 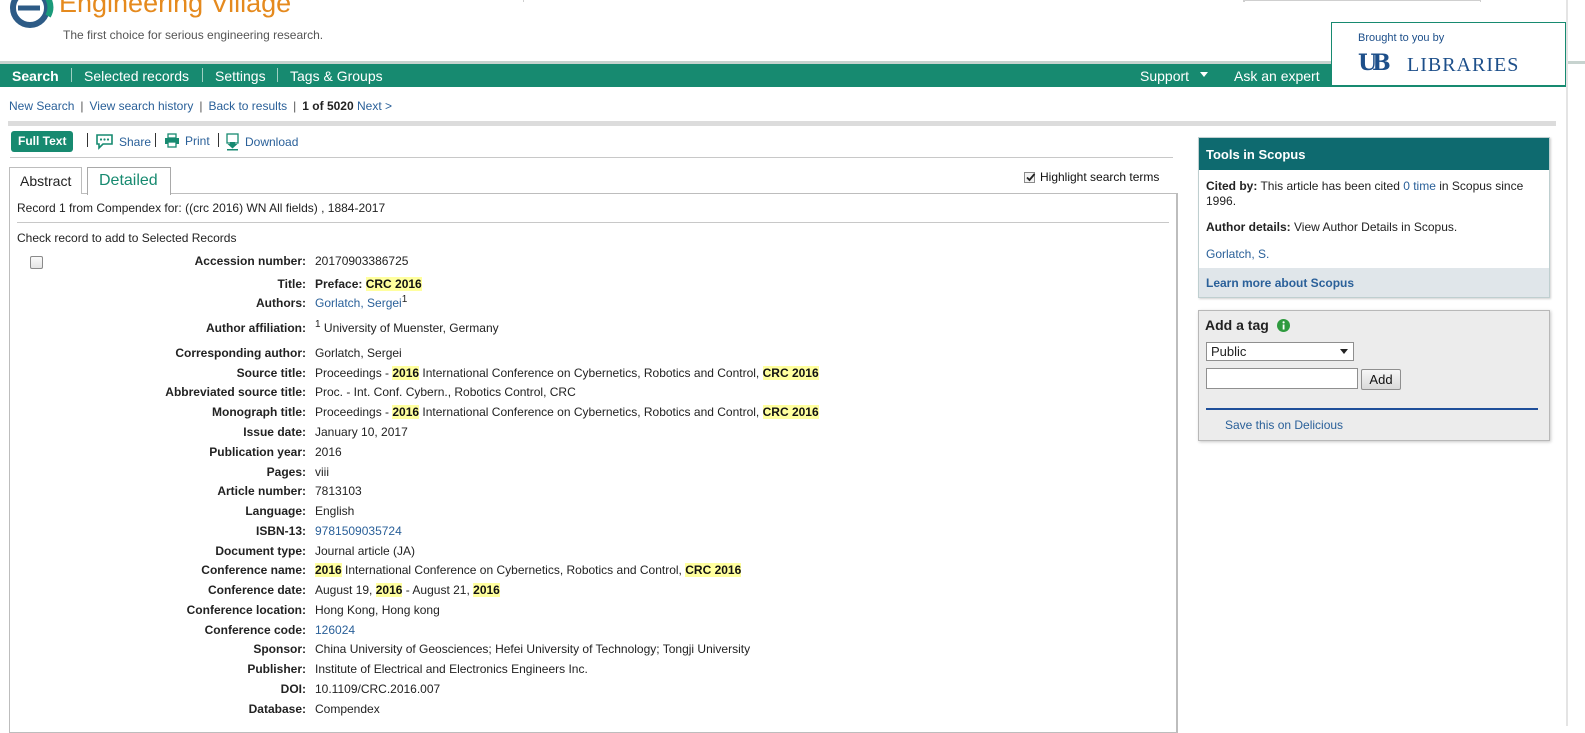 I want to click on record-field-label: Corresponding author:, so click(x=240, y=353).